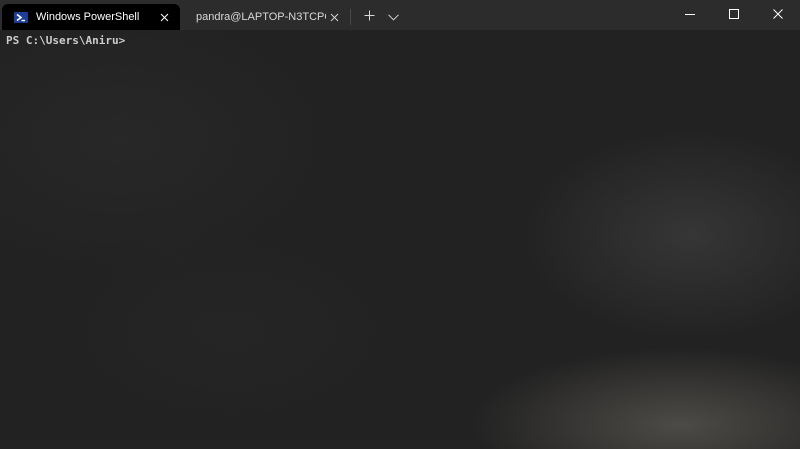 The height and width of the screenshot is (449, 800). Describe the element at coordinates (21, 17) in the screenshot. I see `powershell-icon` at that location.